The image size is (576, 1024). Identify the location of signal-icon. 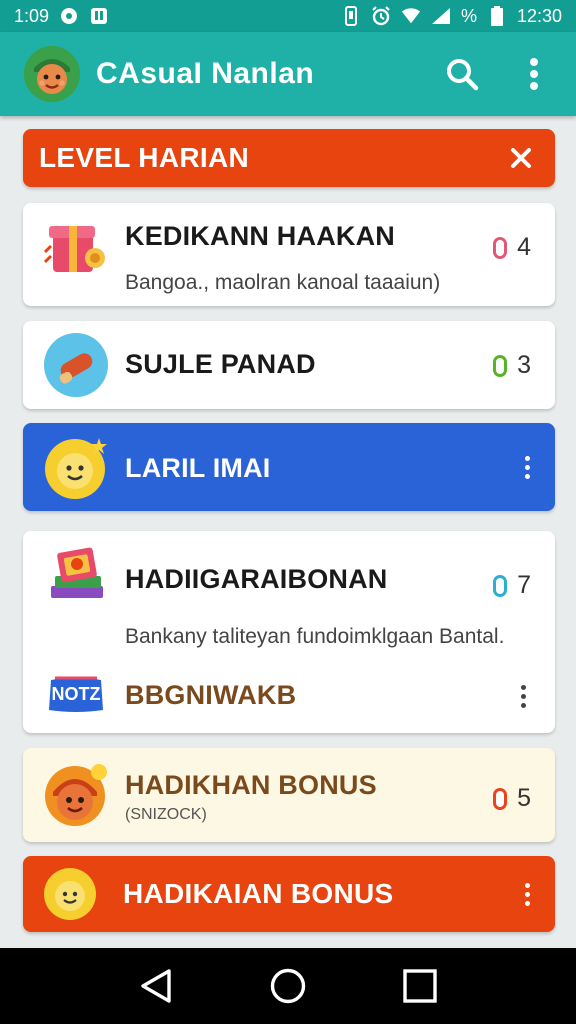
(441, 16).